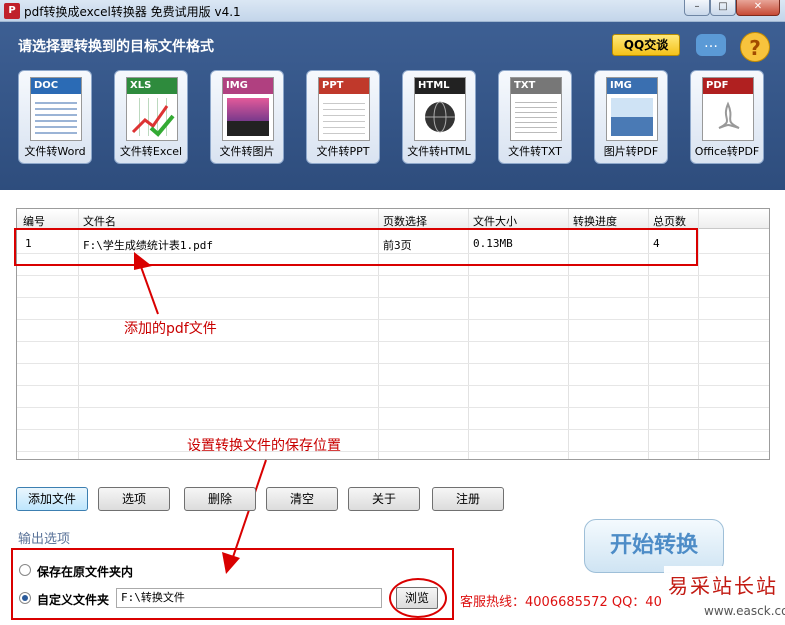 The image size is (785, 625). Describe the element at coordinates (85, 571) in the screenshot. I see `keep-folder-label: 保存在原文件夹内` at that location.